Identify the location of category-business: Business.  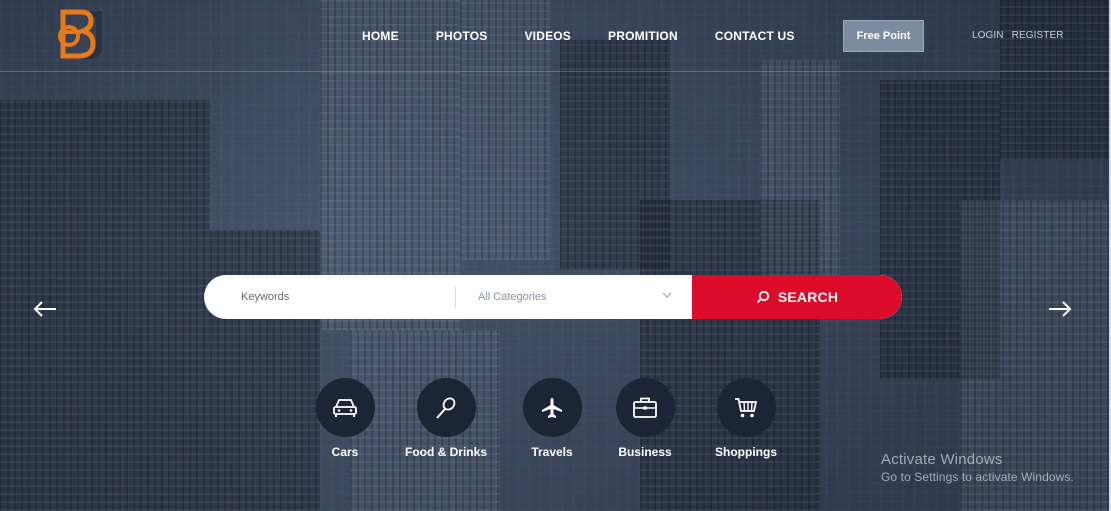
(645, 418).